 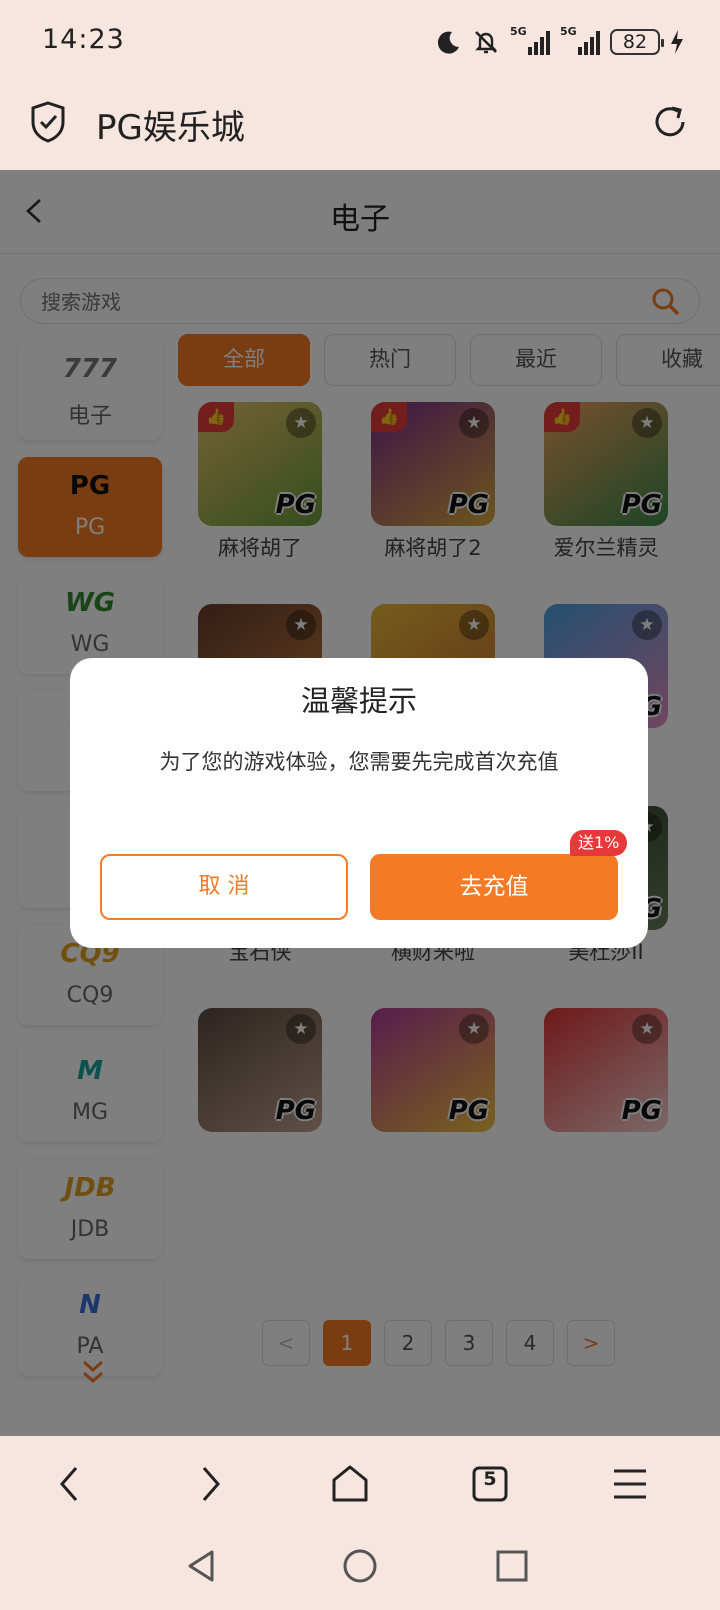 I want to click on browser-forward-icon, so click(x=210, y=1484).